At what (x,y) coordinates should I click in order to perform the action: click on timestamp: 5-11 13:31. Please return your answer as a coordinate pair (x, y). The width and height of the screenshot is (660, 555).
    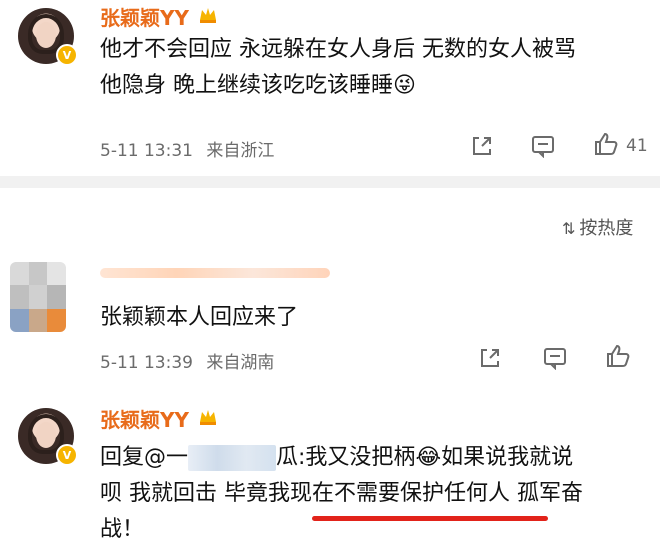
    Looking at the image, I should click on (146, 151).